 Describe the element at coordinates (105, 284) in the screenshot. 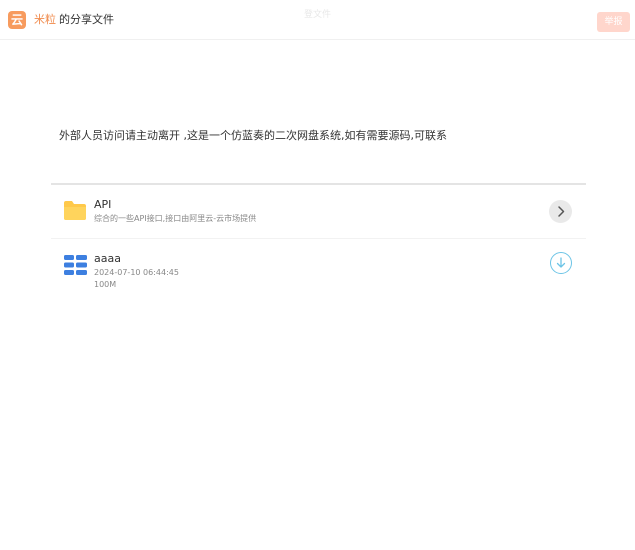

I see `file-size: 100M` at that location.